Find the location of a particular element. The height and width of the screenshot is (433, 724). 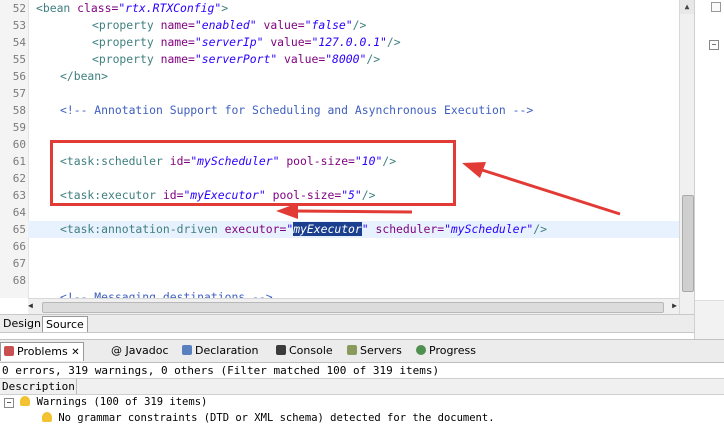

tab-javadoc: @ Javadoc is located at coordinates (140, 351).